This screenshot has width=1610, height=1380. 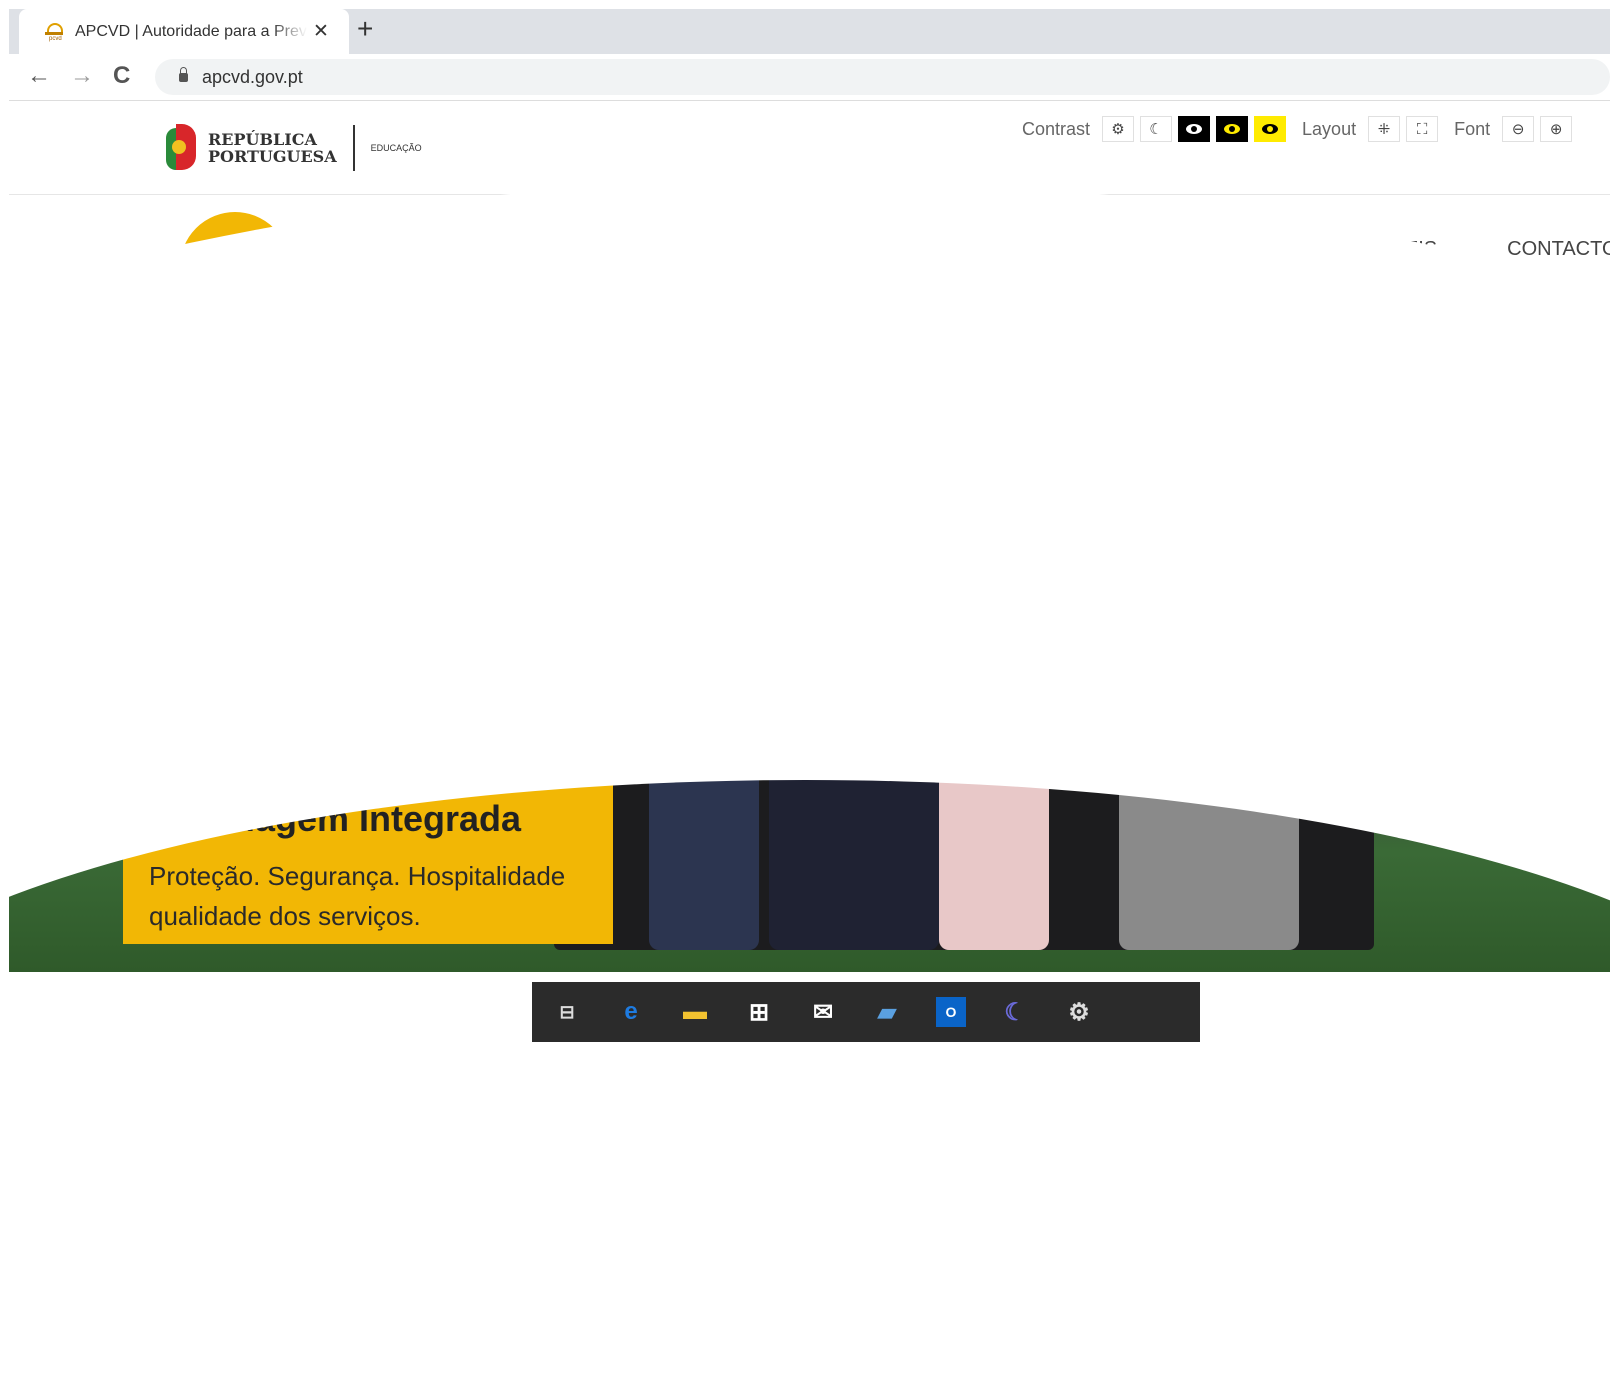 What do you see at coordinates (183, 74) in the screenshot?
I see `lock-icon` at bounding box center [183, 74].